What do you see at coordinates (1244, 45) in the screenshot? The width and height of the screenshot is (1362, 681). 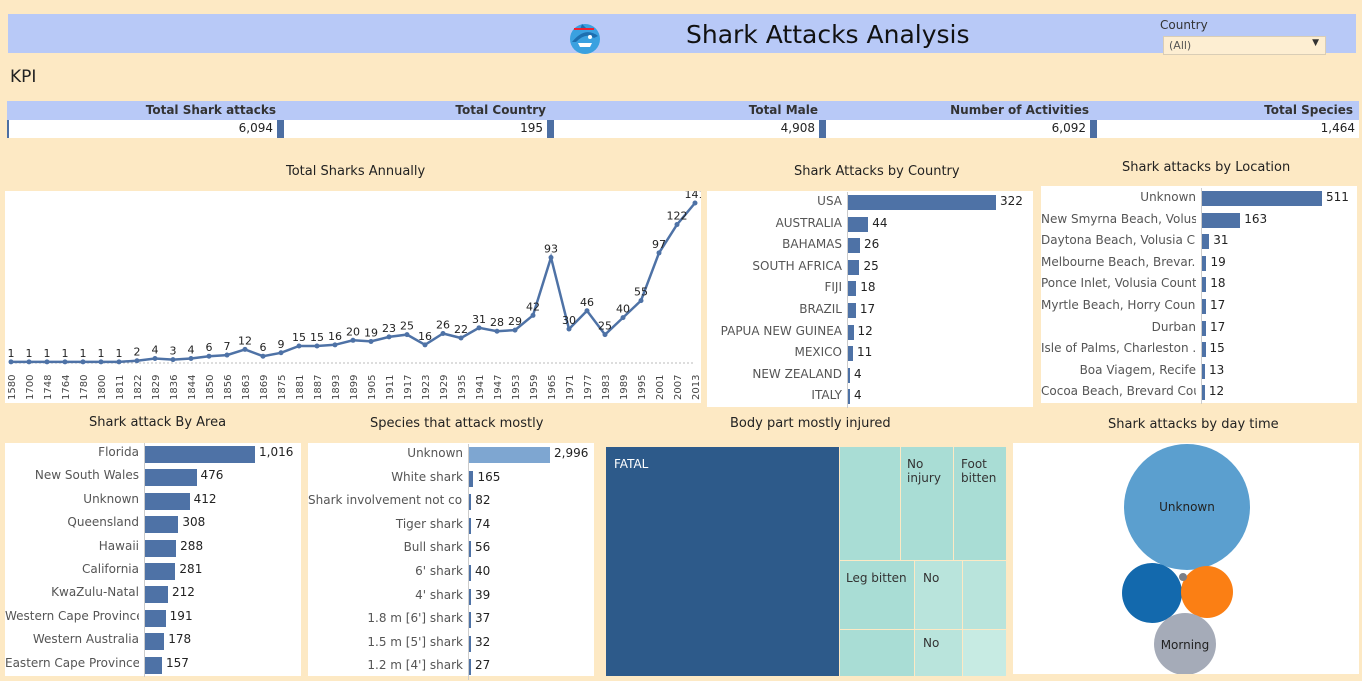 I see `country-filter-dropdown: (All) ▼` at bounding box center [1244, 45].